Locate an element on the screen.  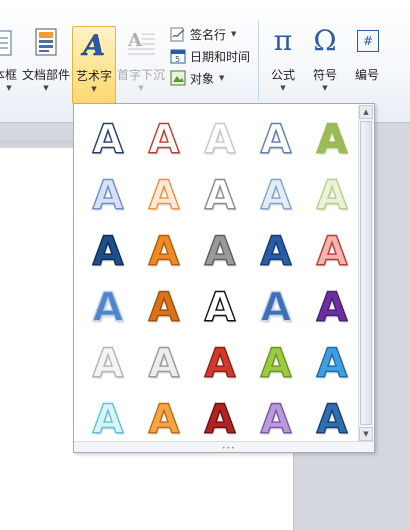
group-separator is located at coordinates (258, 60).